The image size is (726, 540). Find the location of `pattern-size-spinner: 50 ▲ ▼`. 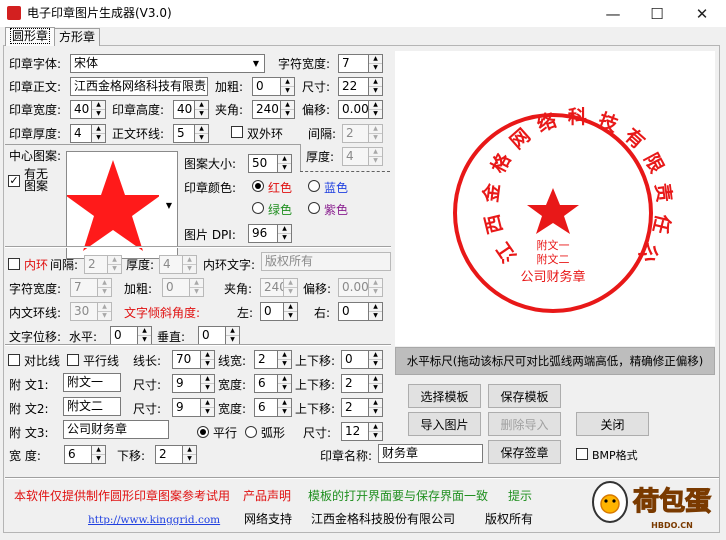

pattern-size-spinner: 50 ▲ ▼ is located at coordinates (270, 163).